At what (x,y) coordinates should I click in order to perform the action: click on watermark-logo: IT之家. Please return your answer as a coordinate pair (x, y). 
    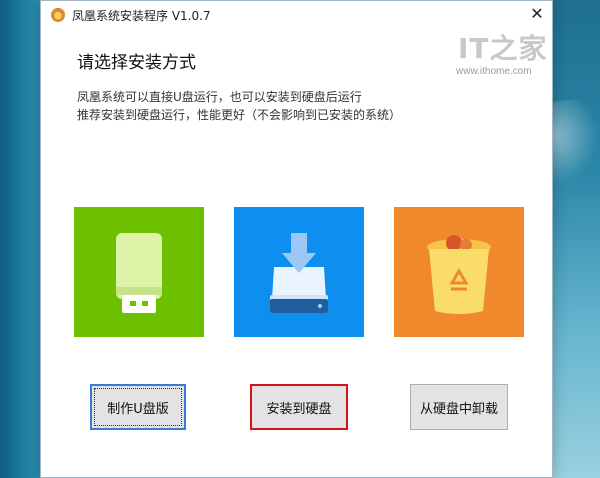
    Looking at the image, I should click on (503, 48).